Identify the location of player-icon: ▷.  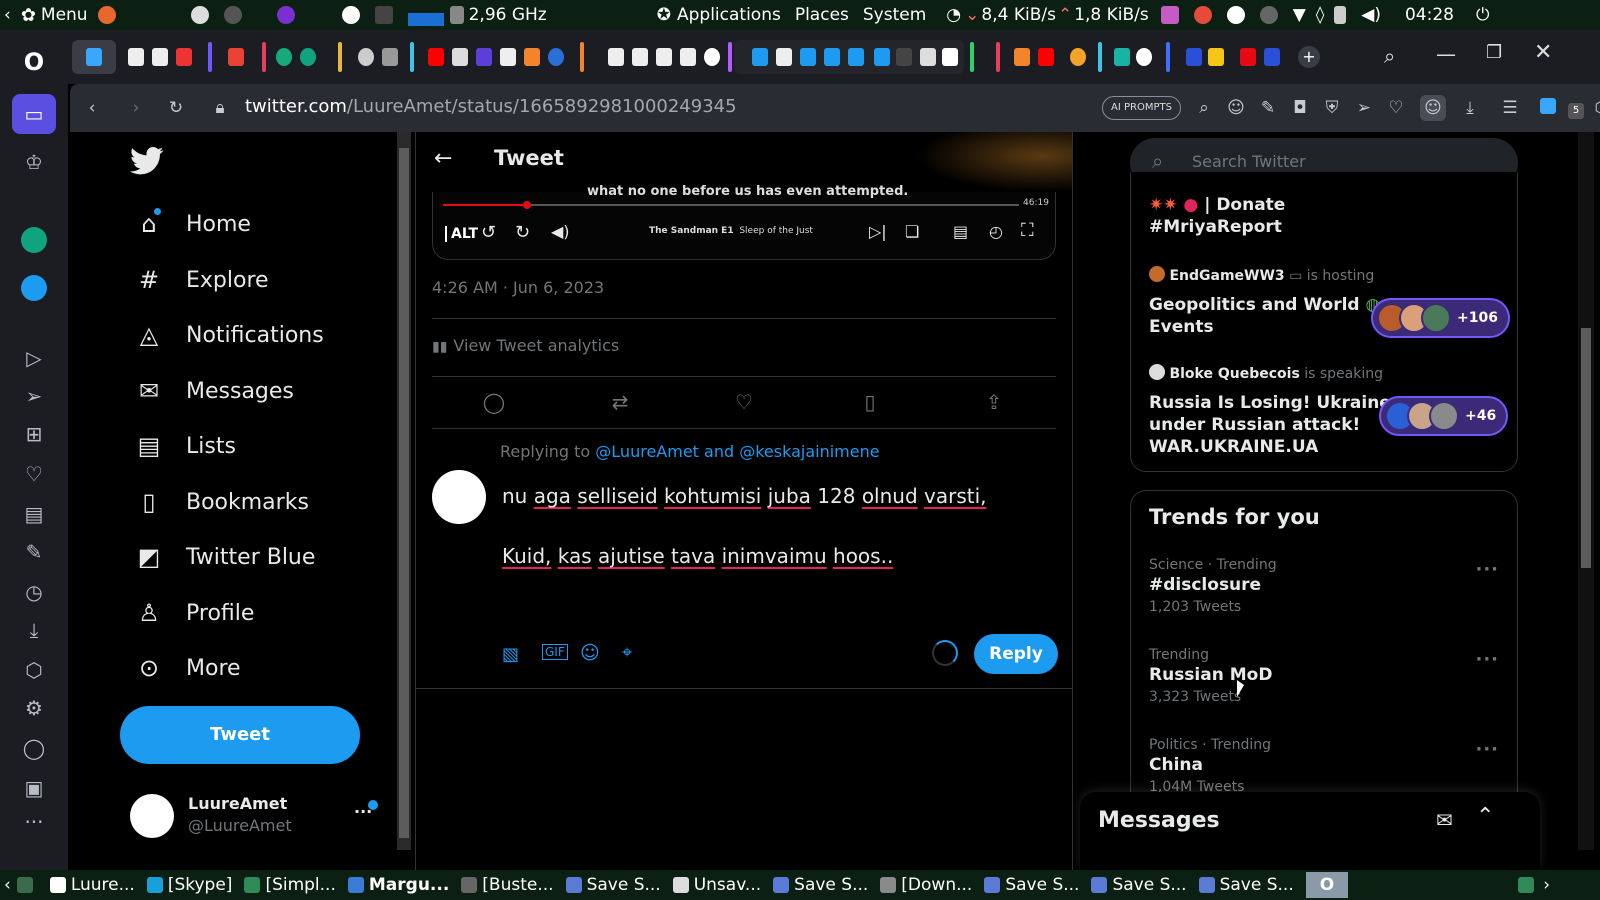
(34, 358).